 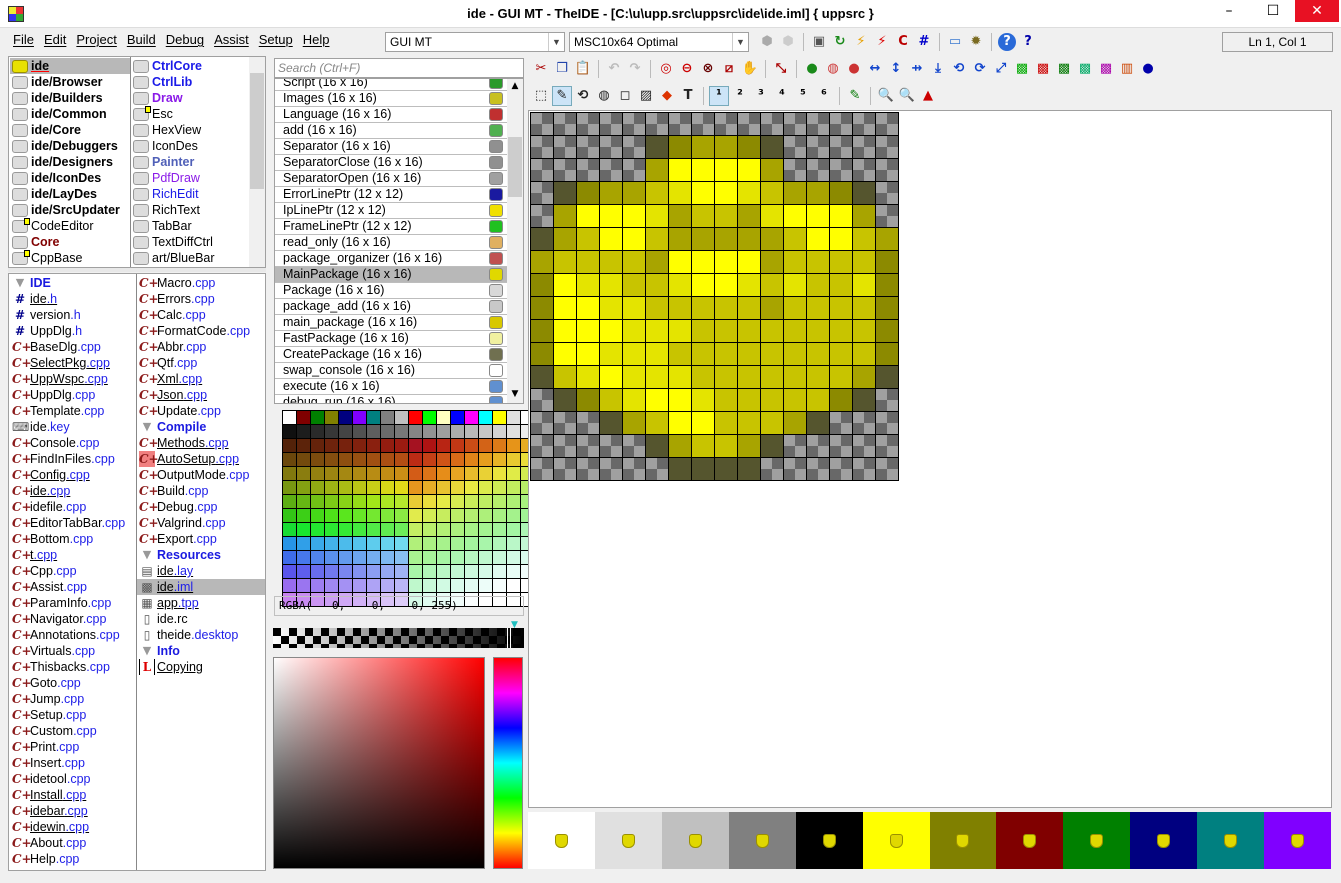 What do you see at coordinates (767, 42) in the screenshot?
I see `build-package-icon: ⬢` at bounding box center [767, 42].